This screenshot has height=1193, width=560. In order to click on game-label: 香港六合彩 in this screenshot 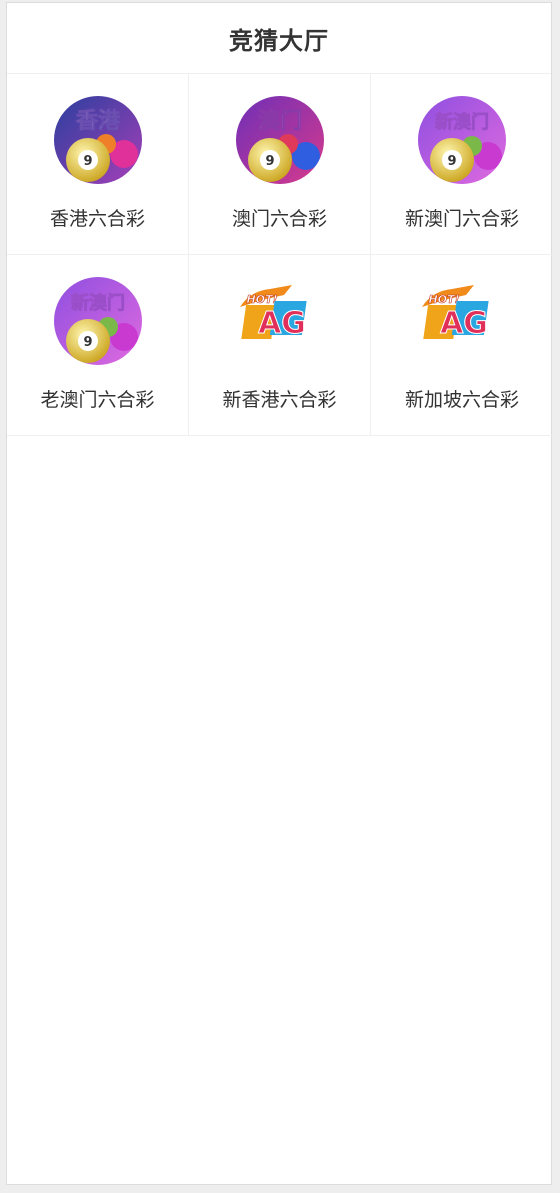, I will do `click(97, 219)`.